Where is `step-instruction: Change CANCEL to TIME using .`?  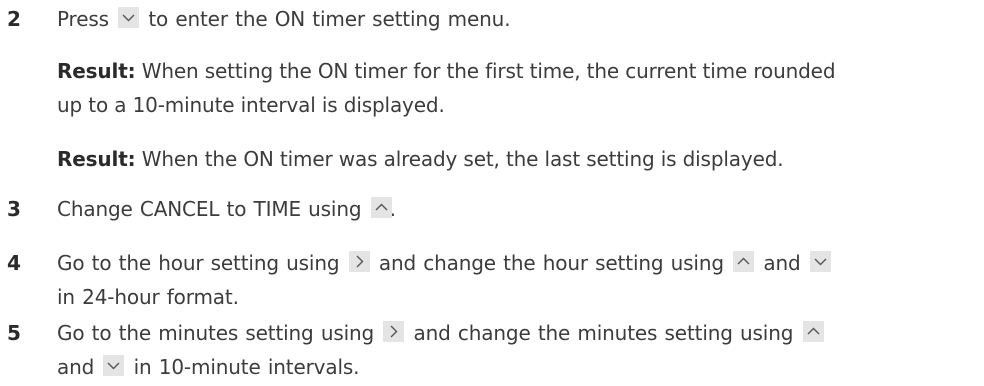
step-instruction: Change CANCEL to TIME using . is located at coordinates (226, 209).